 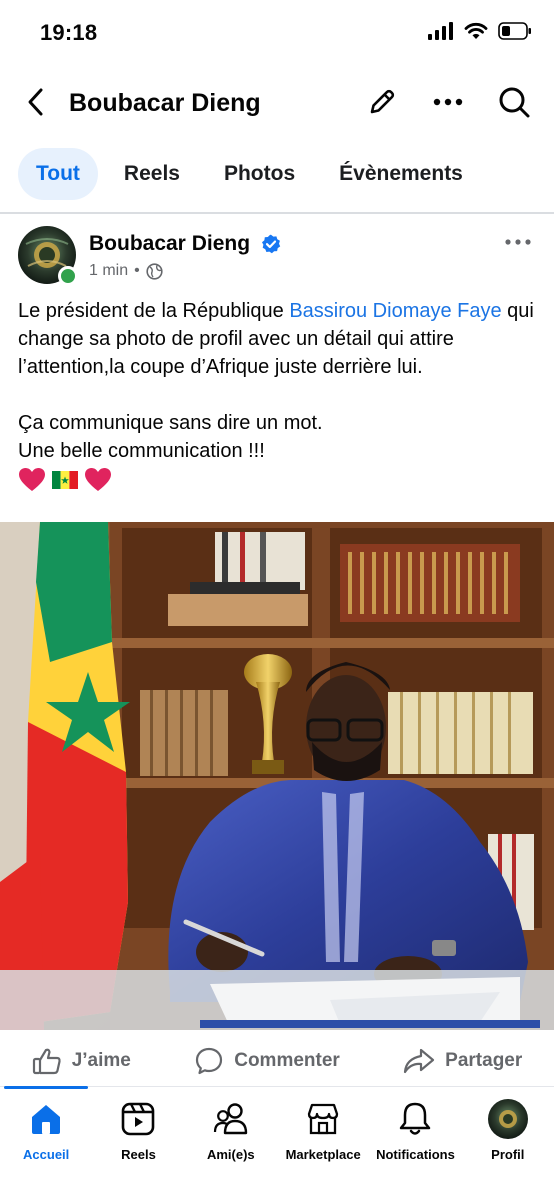 I want to click on profile-avatar, so click(x=507, y=1119).